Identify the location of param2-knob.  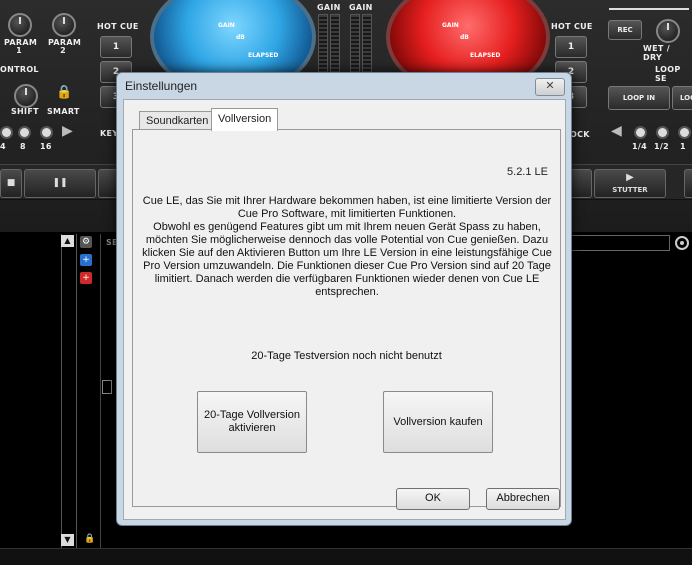
(64, 25).